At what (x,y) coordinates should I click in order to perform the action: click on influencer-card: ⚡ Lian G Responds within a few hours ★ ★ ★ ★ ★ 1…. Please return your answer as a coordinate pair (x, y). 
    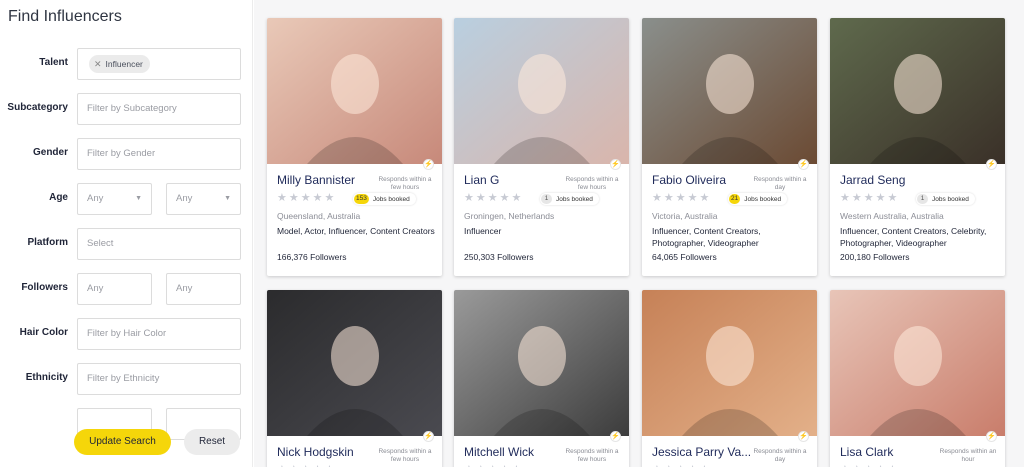
    Looking at the image, I should click on (541, 147).